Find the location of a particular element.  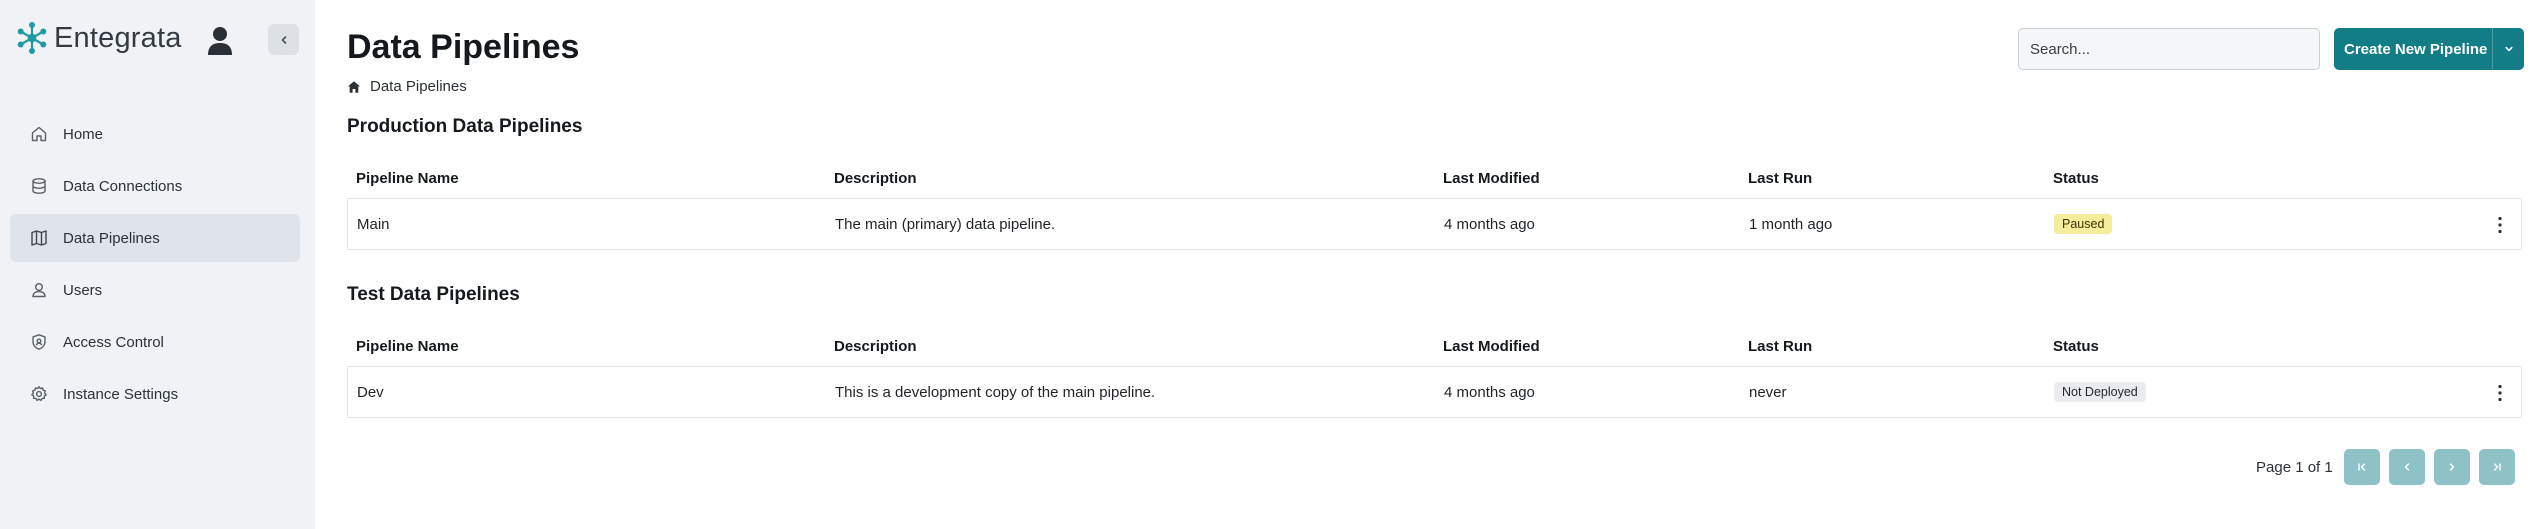

sidebar-item-label: Data Pipelines is located at coordinates (111, 238).